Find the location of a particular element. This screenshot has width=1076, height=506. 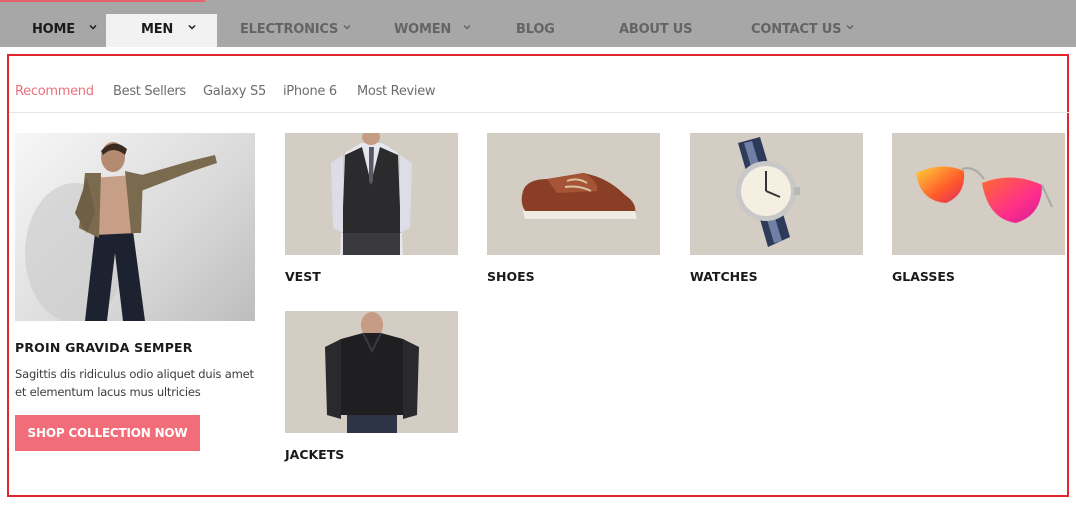

product-card-watches: WATCHES is located at coordinates (776, 208).